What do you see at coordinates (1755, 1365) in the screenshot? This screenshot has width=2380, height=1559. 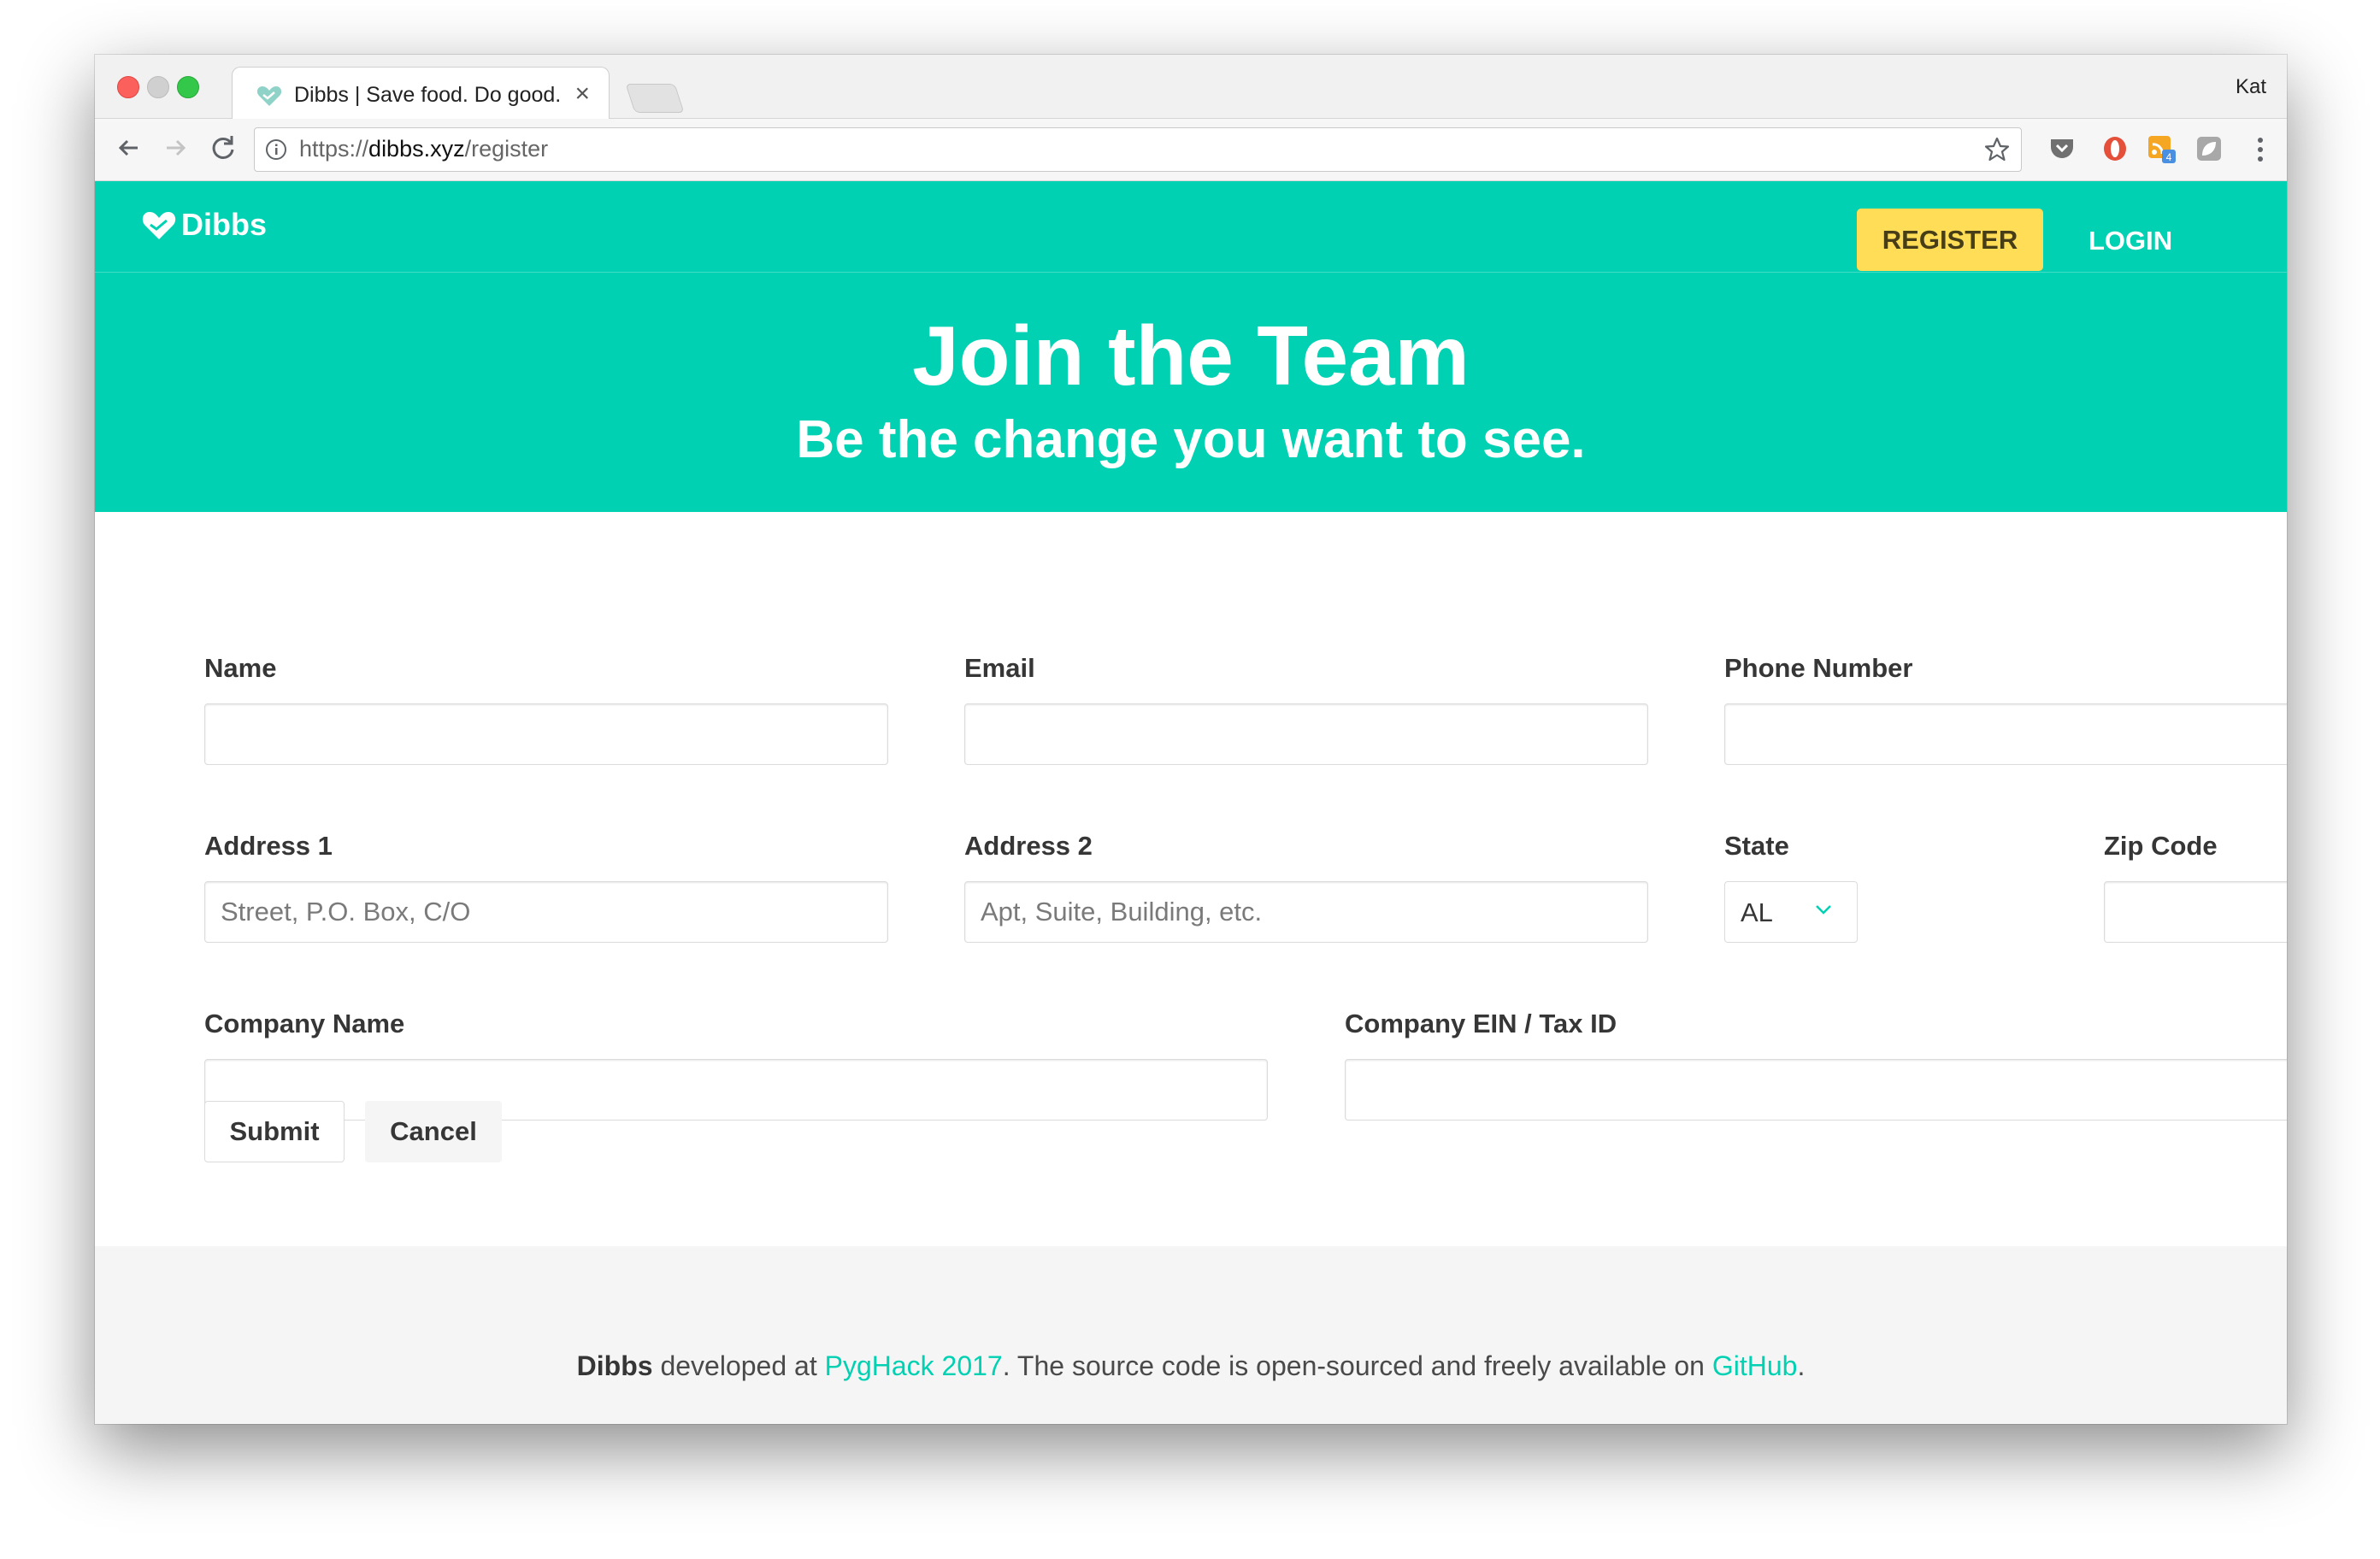 I see `github-link: GitHub` at bounding box center [1755, 1365].